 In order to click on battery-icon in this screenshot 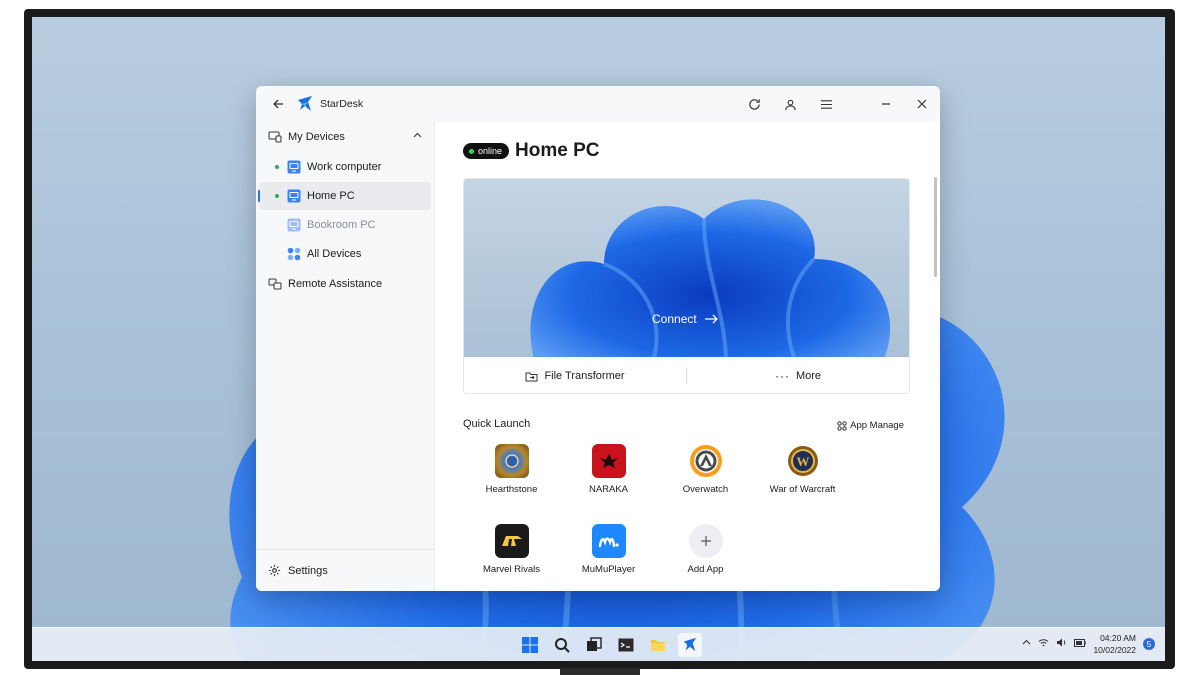, I will do `click(1080, 644)`.